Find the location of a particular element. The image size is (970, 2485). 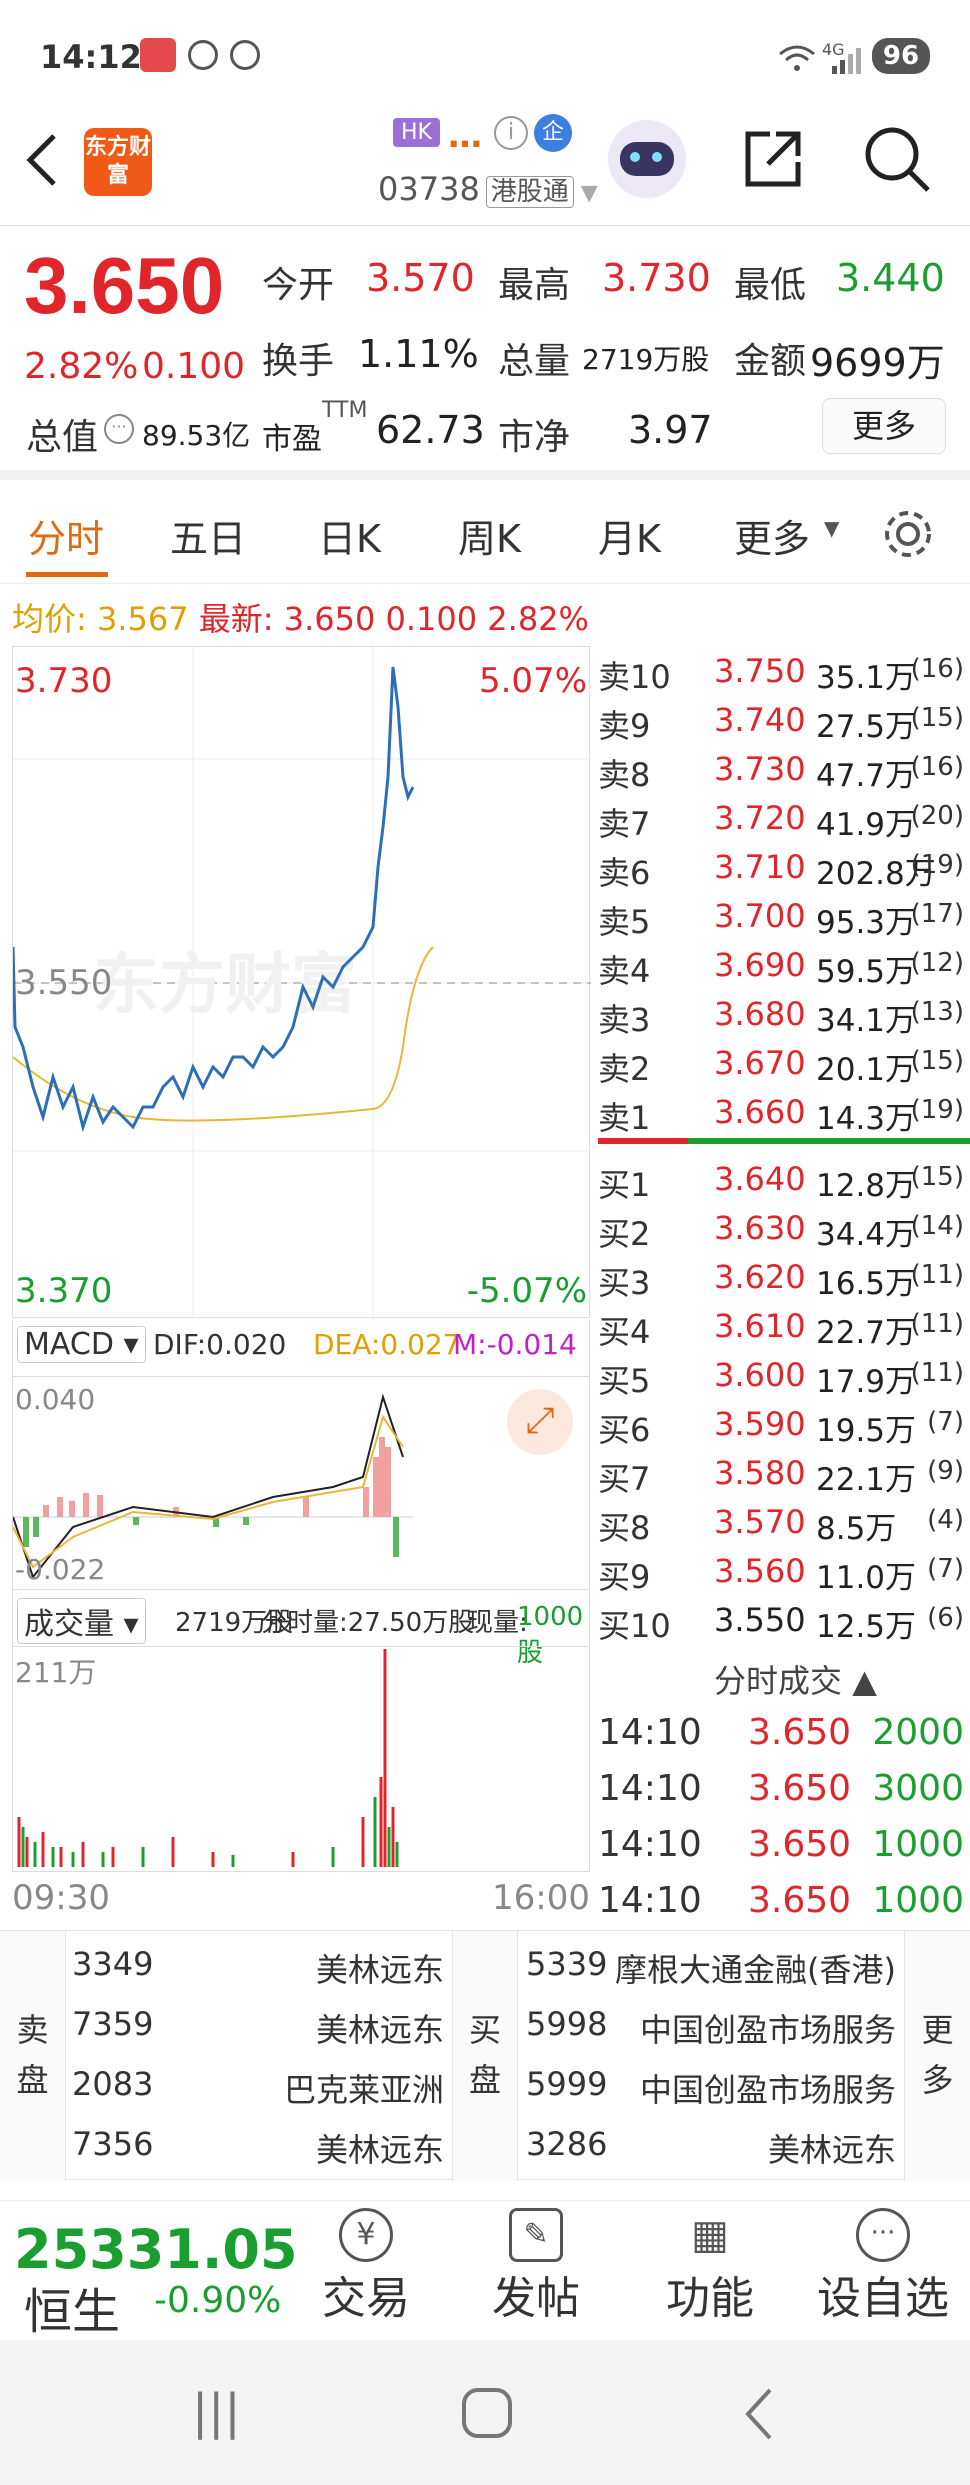

assistant-avatar is located at coordinates (647, 159).